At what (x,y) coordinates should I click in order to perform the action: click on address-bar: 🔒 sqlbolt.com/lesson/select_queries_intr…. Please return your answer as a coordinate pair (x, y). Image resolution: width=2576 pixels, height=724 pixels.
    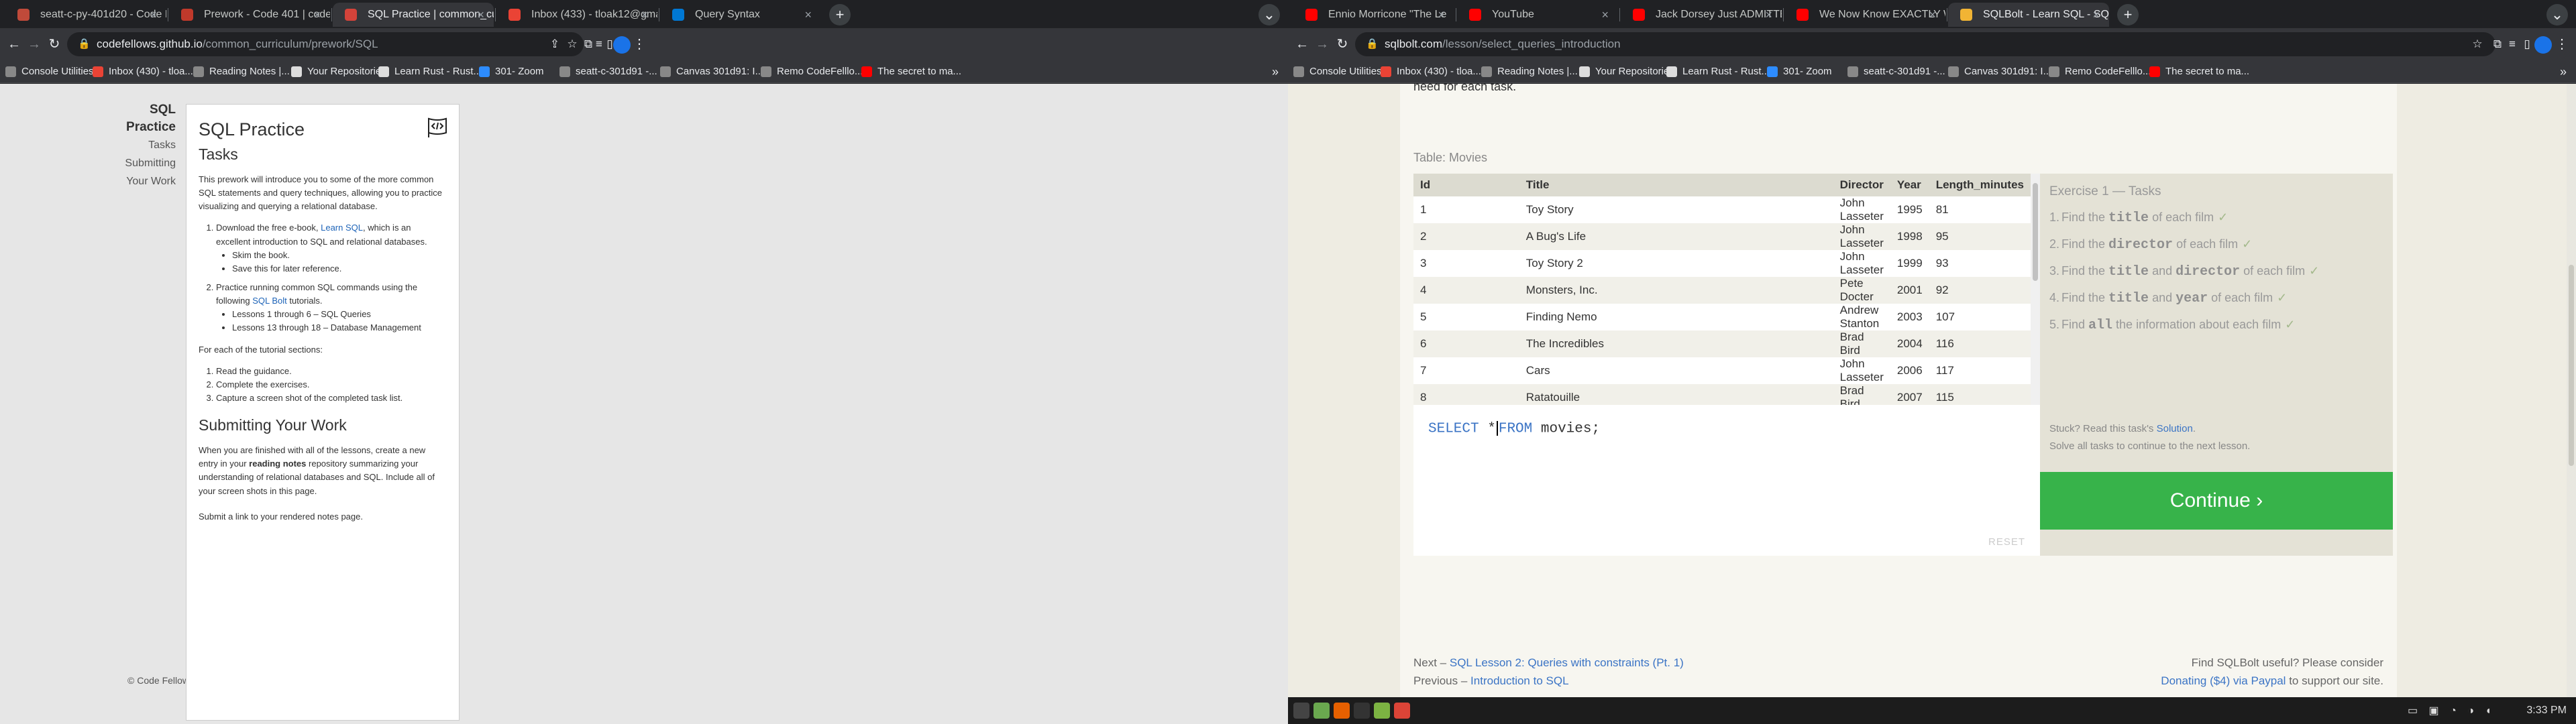
    Looking at the image, I should click on (1925, 44).